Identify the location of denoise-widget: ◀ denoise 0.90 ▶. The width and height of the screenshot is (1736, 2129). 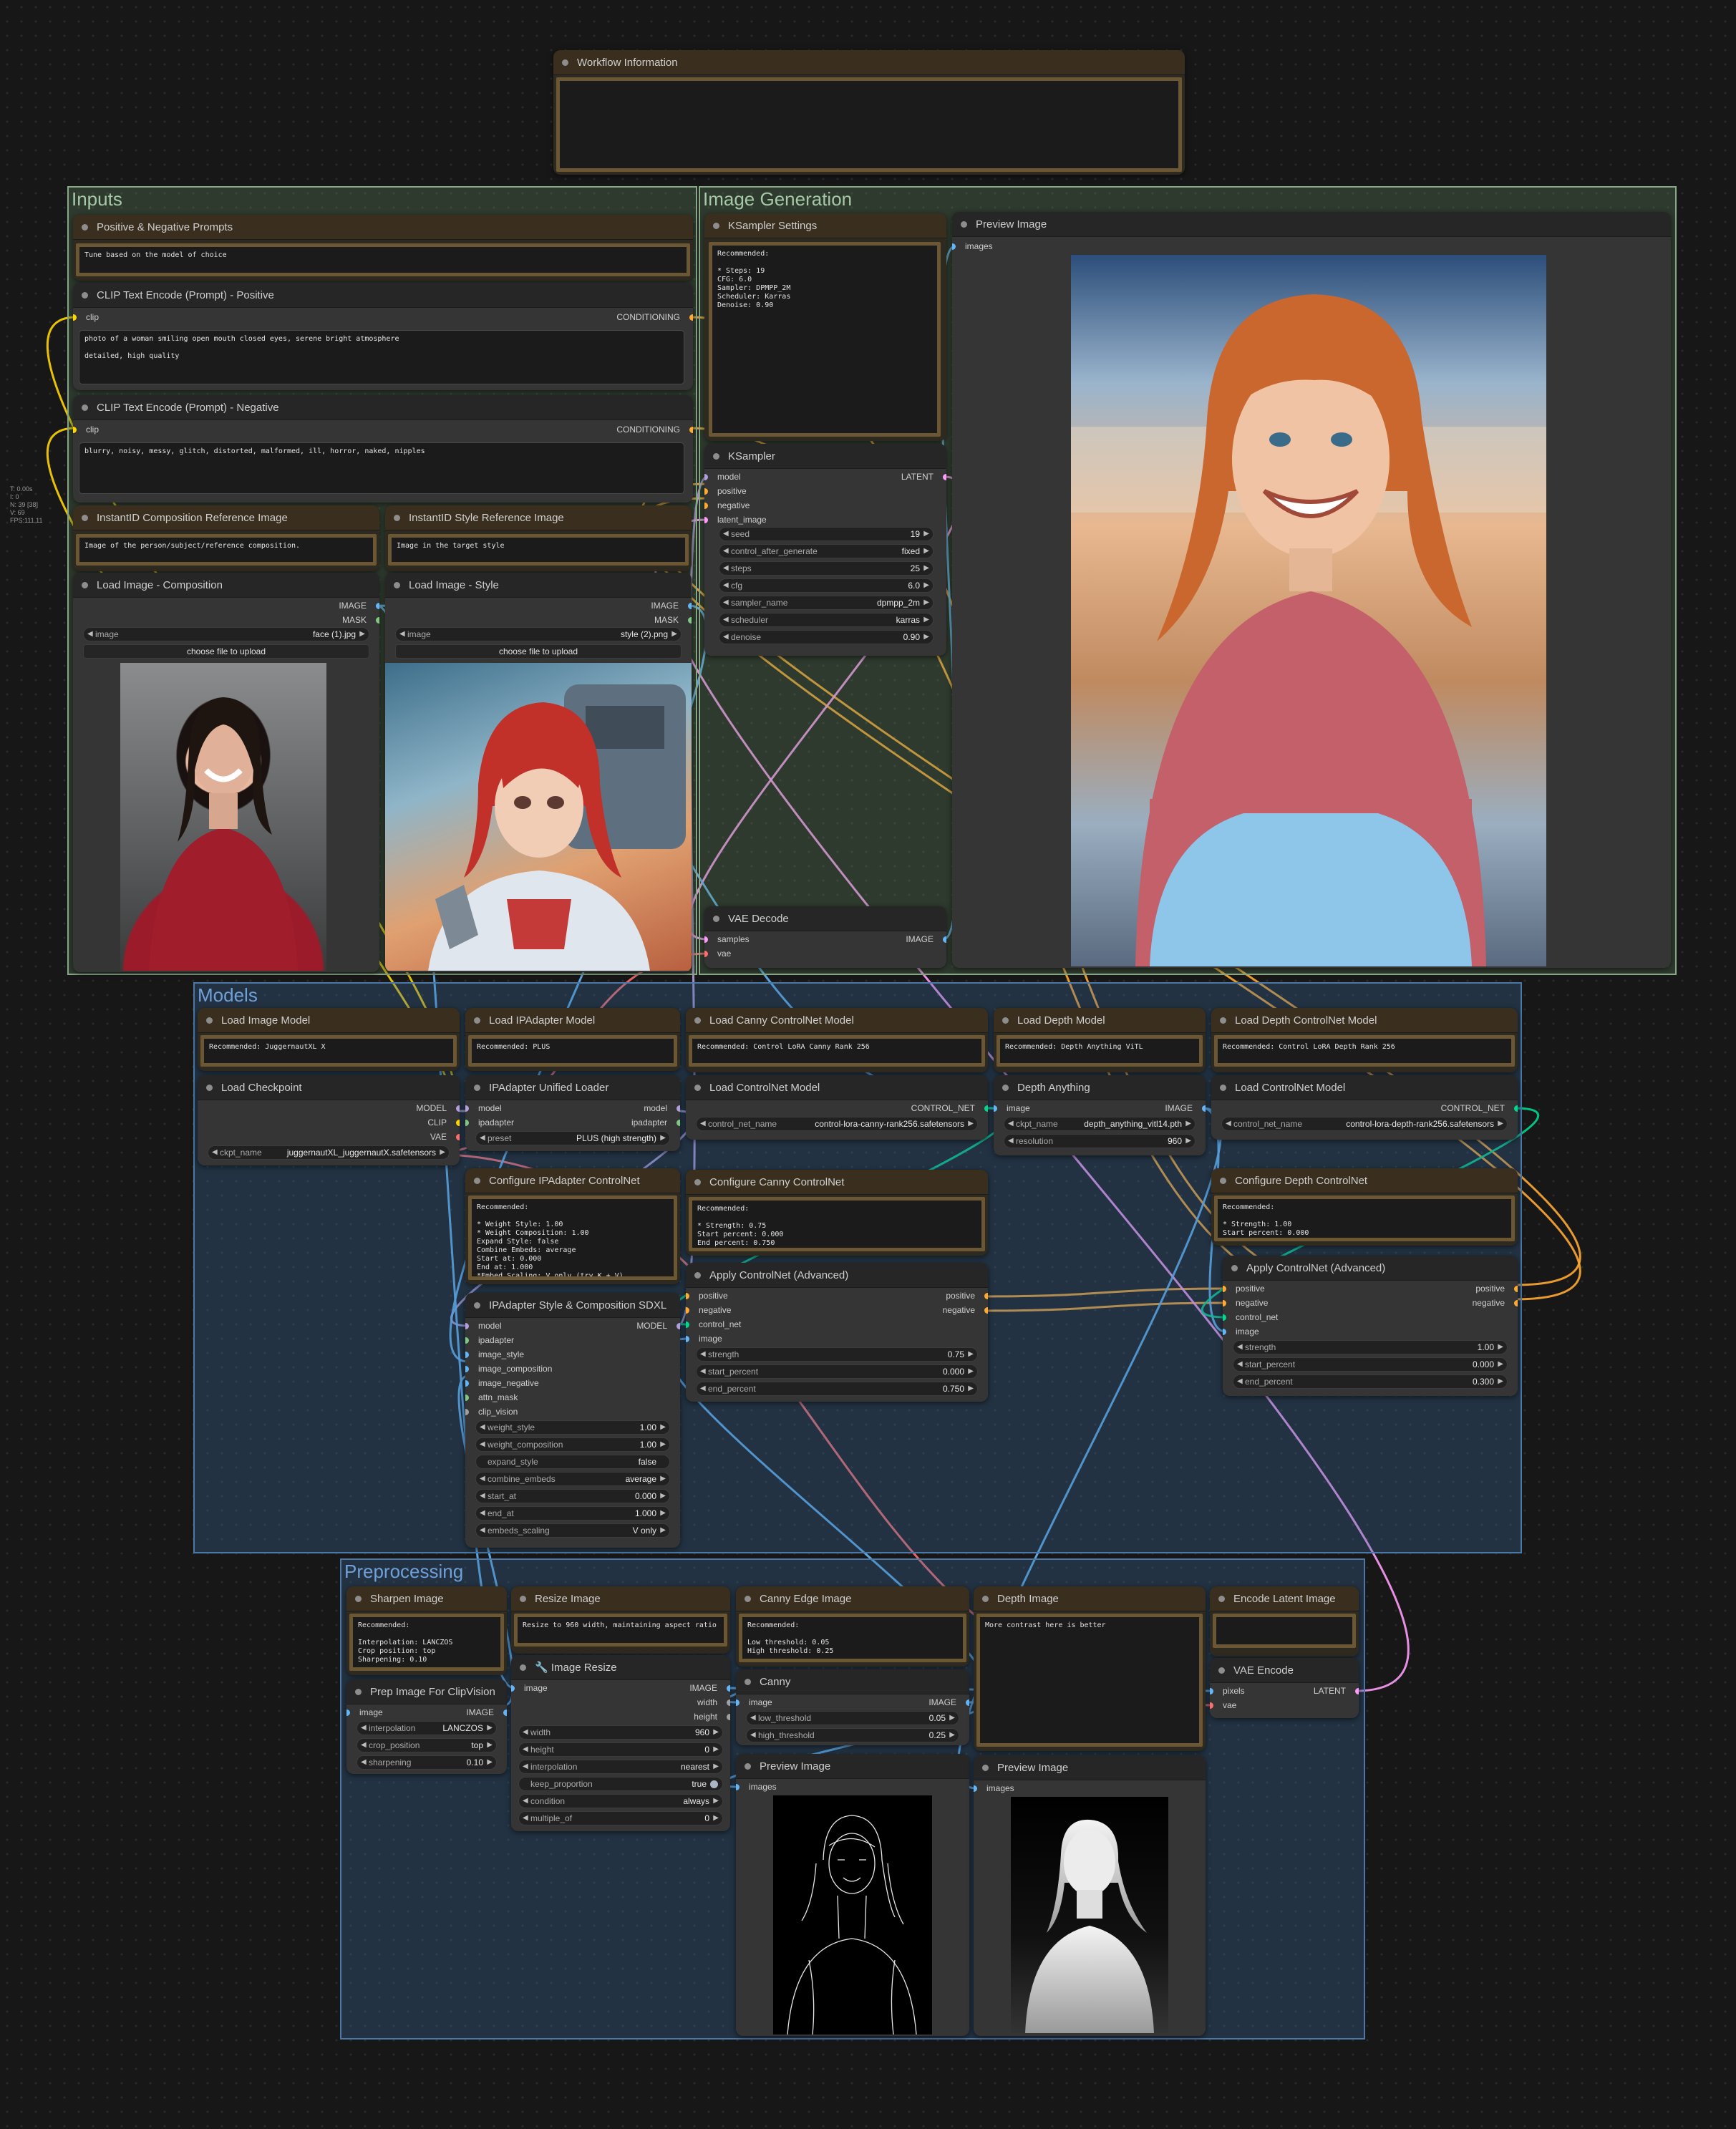
(826, 637).